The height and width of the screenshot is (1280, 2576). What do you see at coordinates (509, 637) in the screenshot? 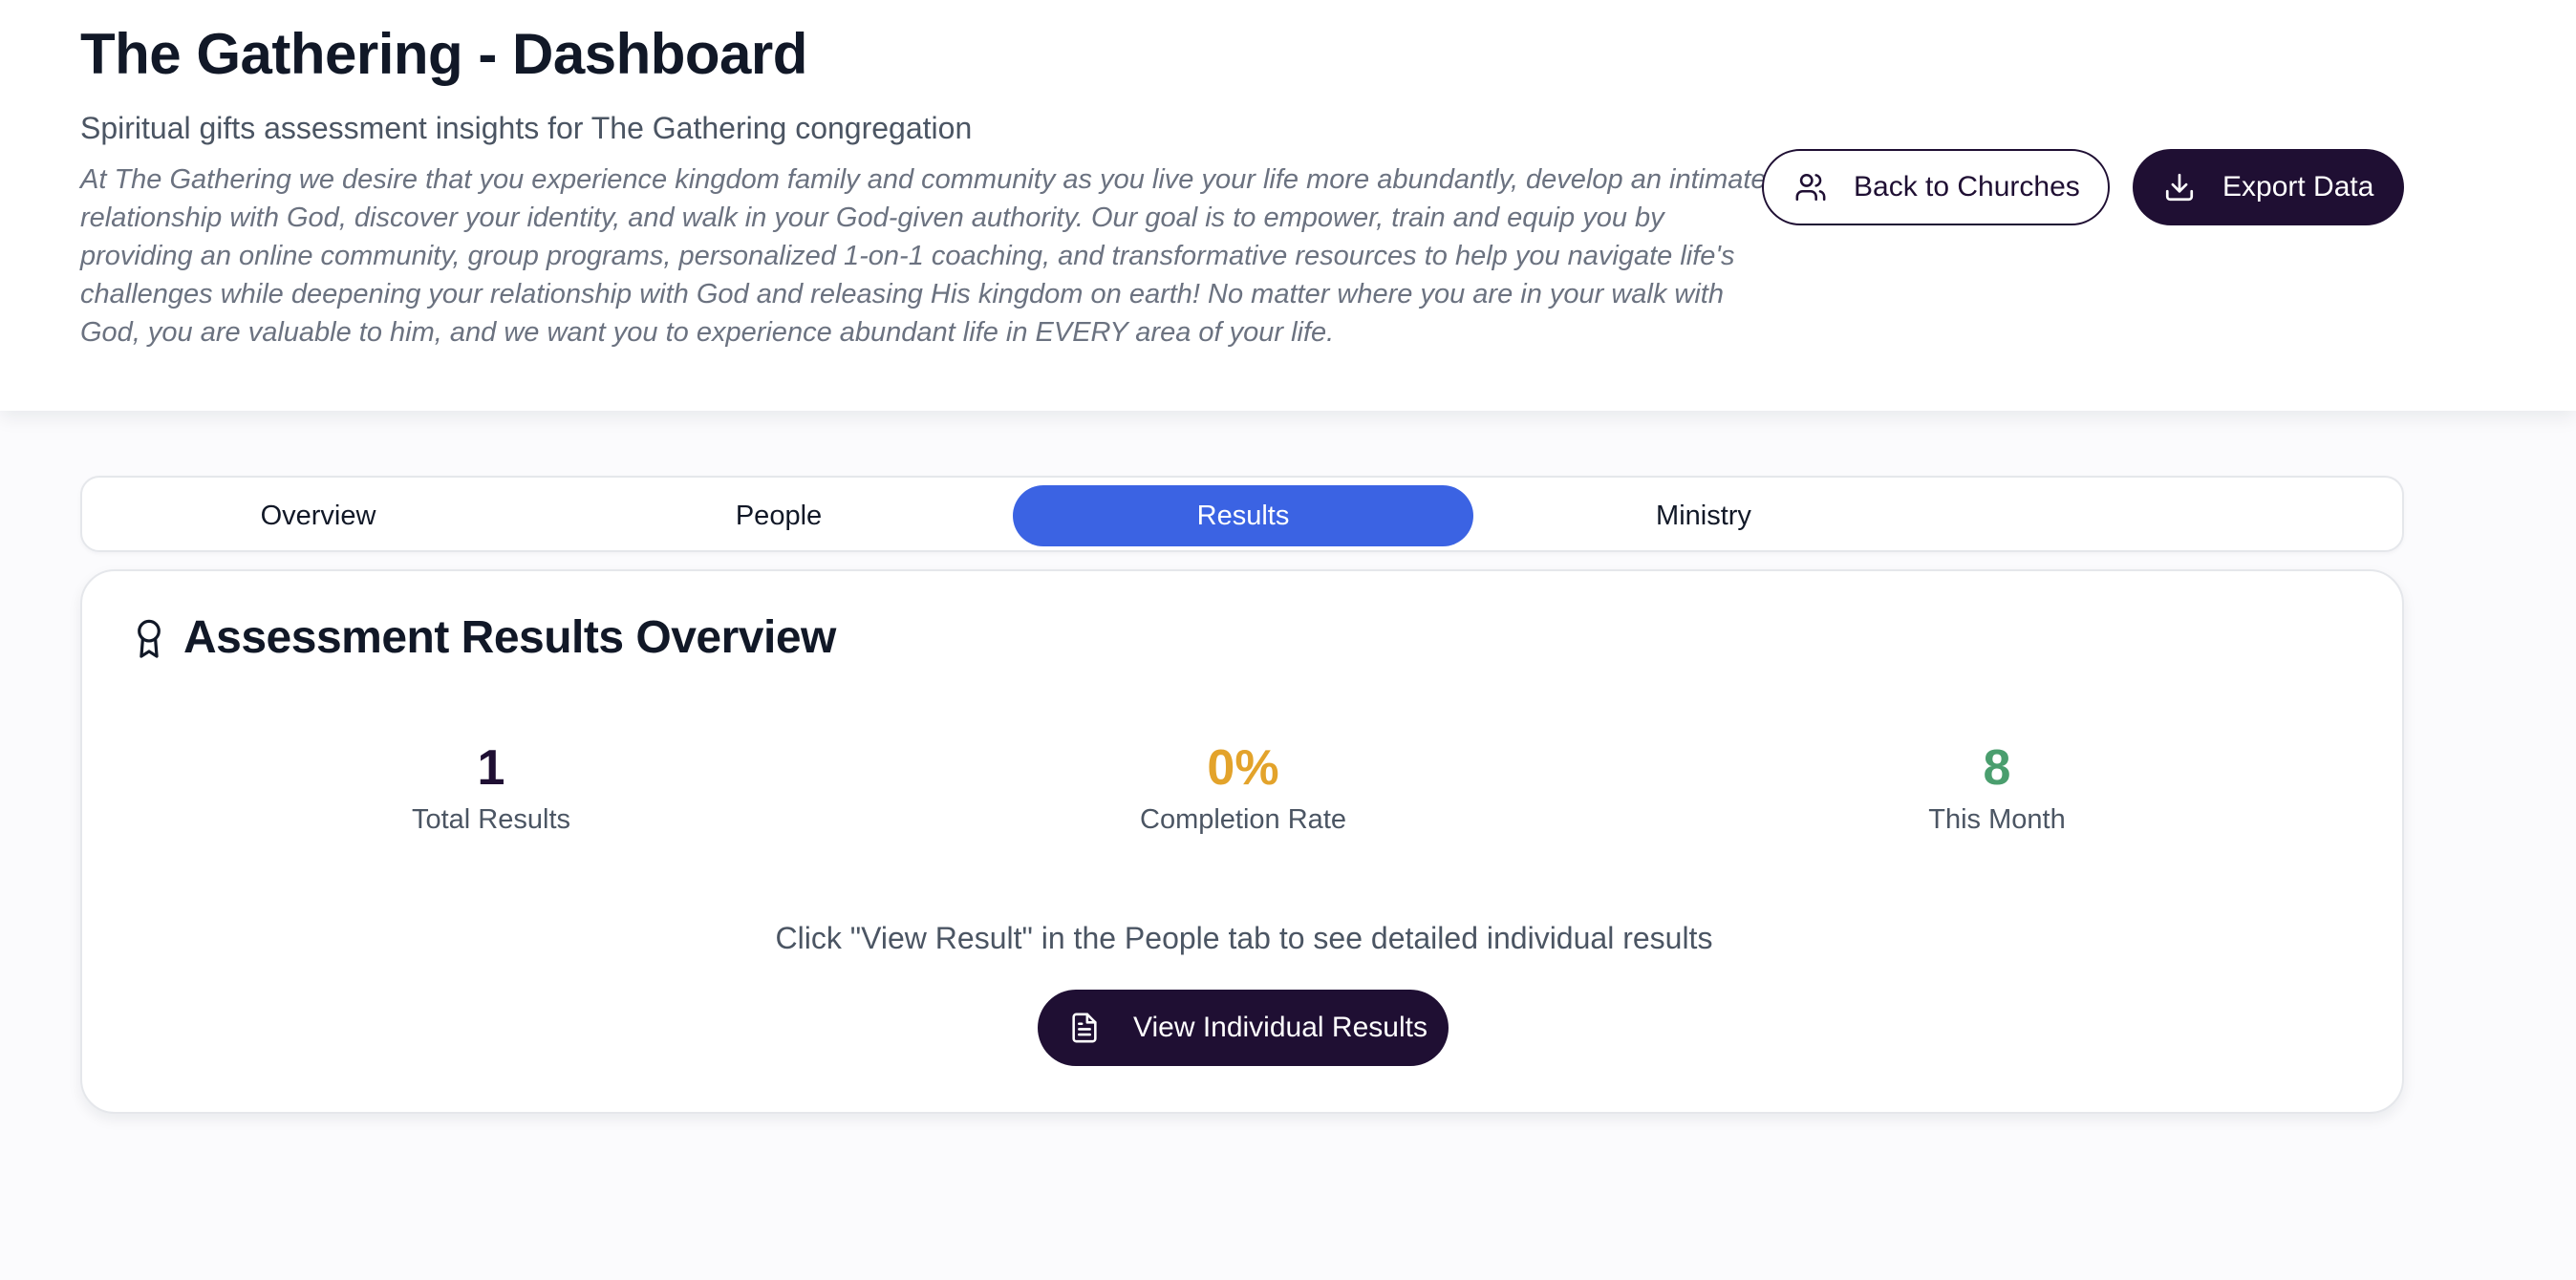
I see `results-overview-title: Assessment Results Overview` at bounding box center [509, 637].